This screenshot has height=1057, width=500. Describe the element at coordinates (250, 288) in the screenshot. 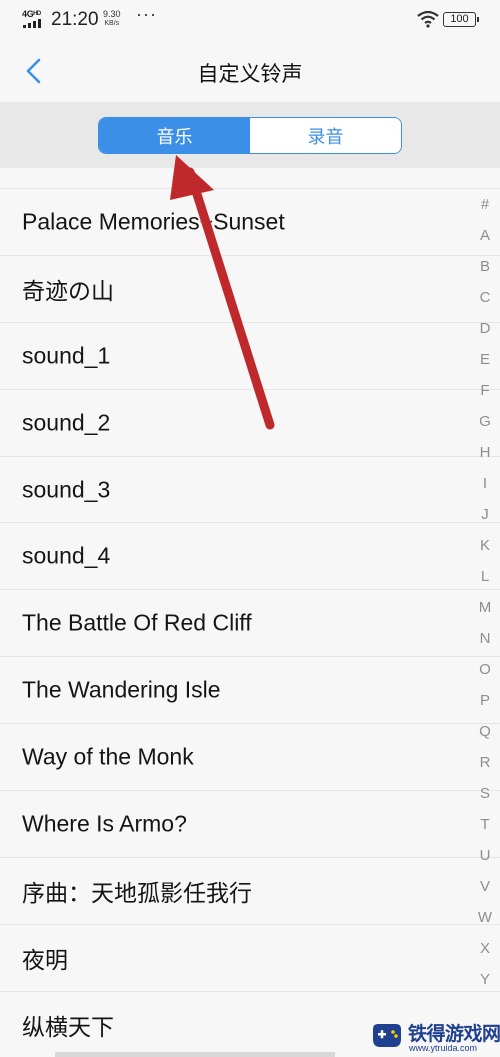

I see `list-item: 奇迹の山` at that location.